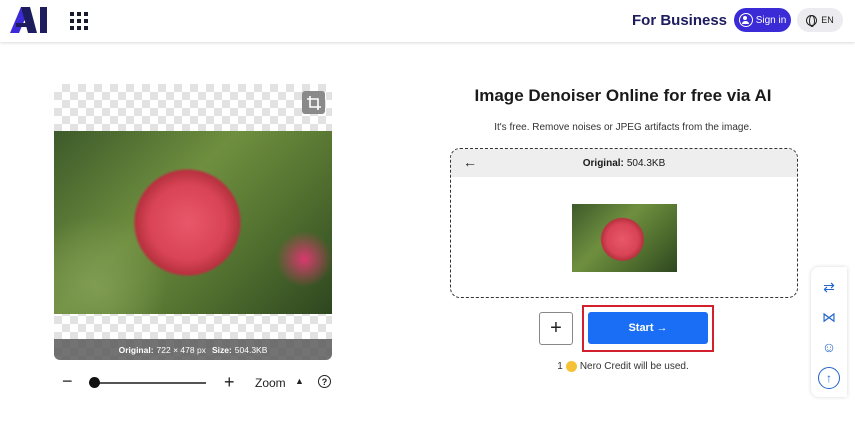 This screenshot has height=443, width=855. What do you see at coordinates (603, 163) in the screenshot?
I see `upload-original-label: Original:` at bounding box center [603, 163].